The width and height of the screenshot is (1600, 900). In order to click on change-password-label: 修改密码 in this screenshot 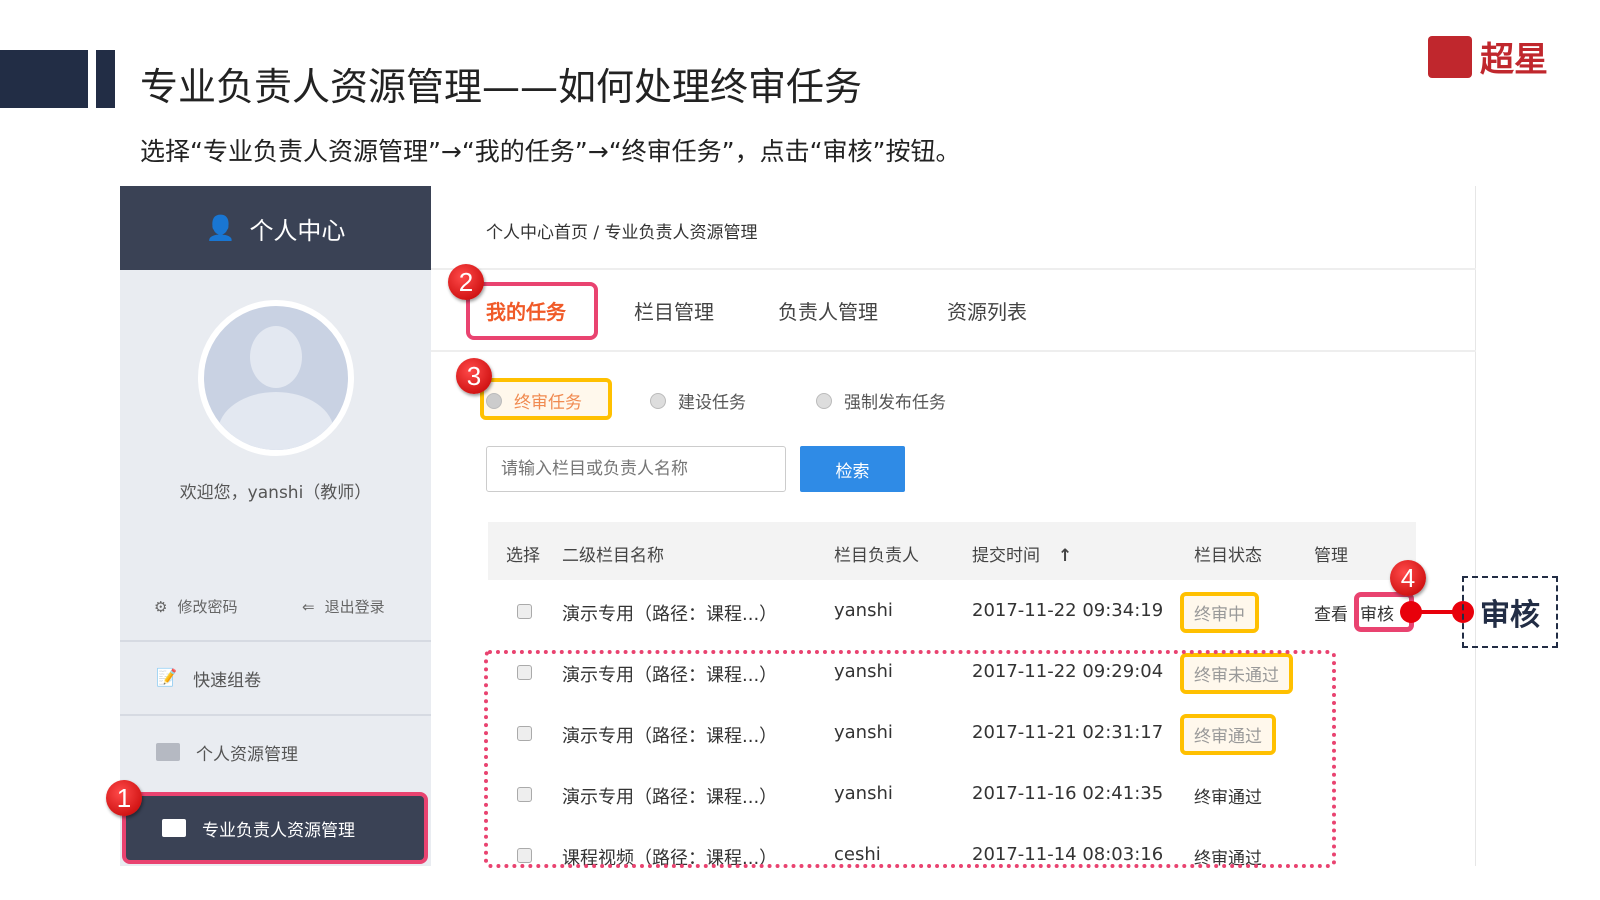, I will do `click(207, 607)`.